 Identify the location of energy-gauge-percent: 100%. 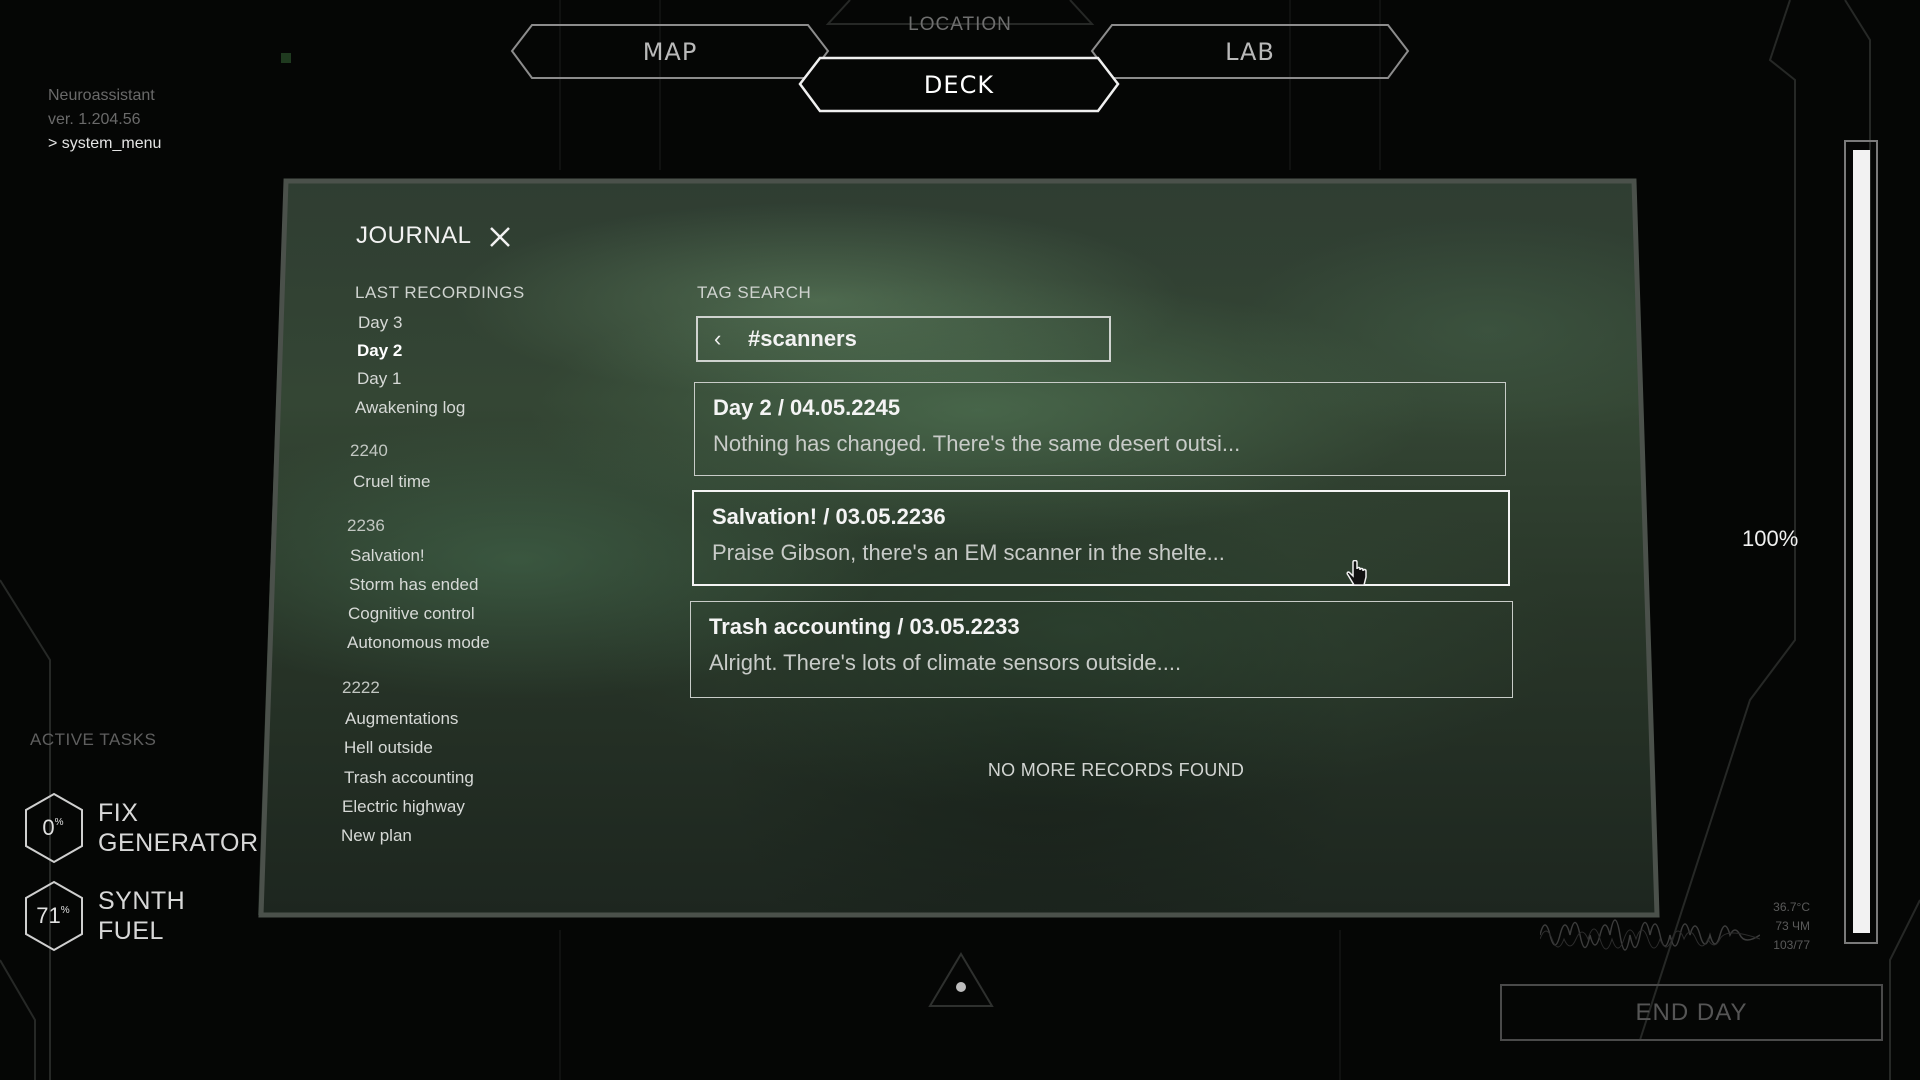
(1770, 538).